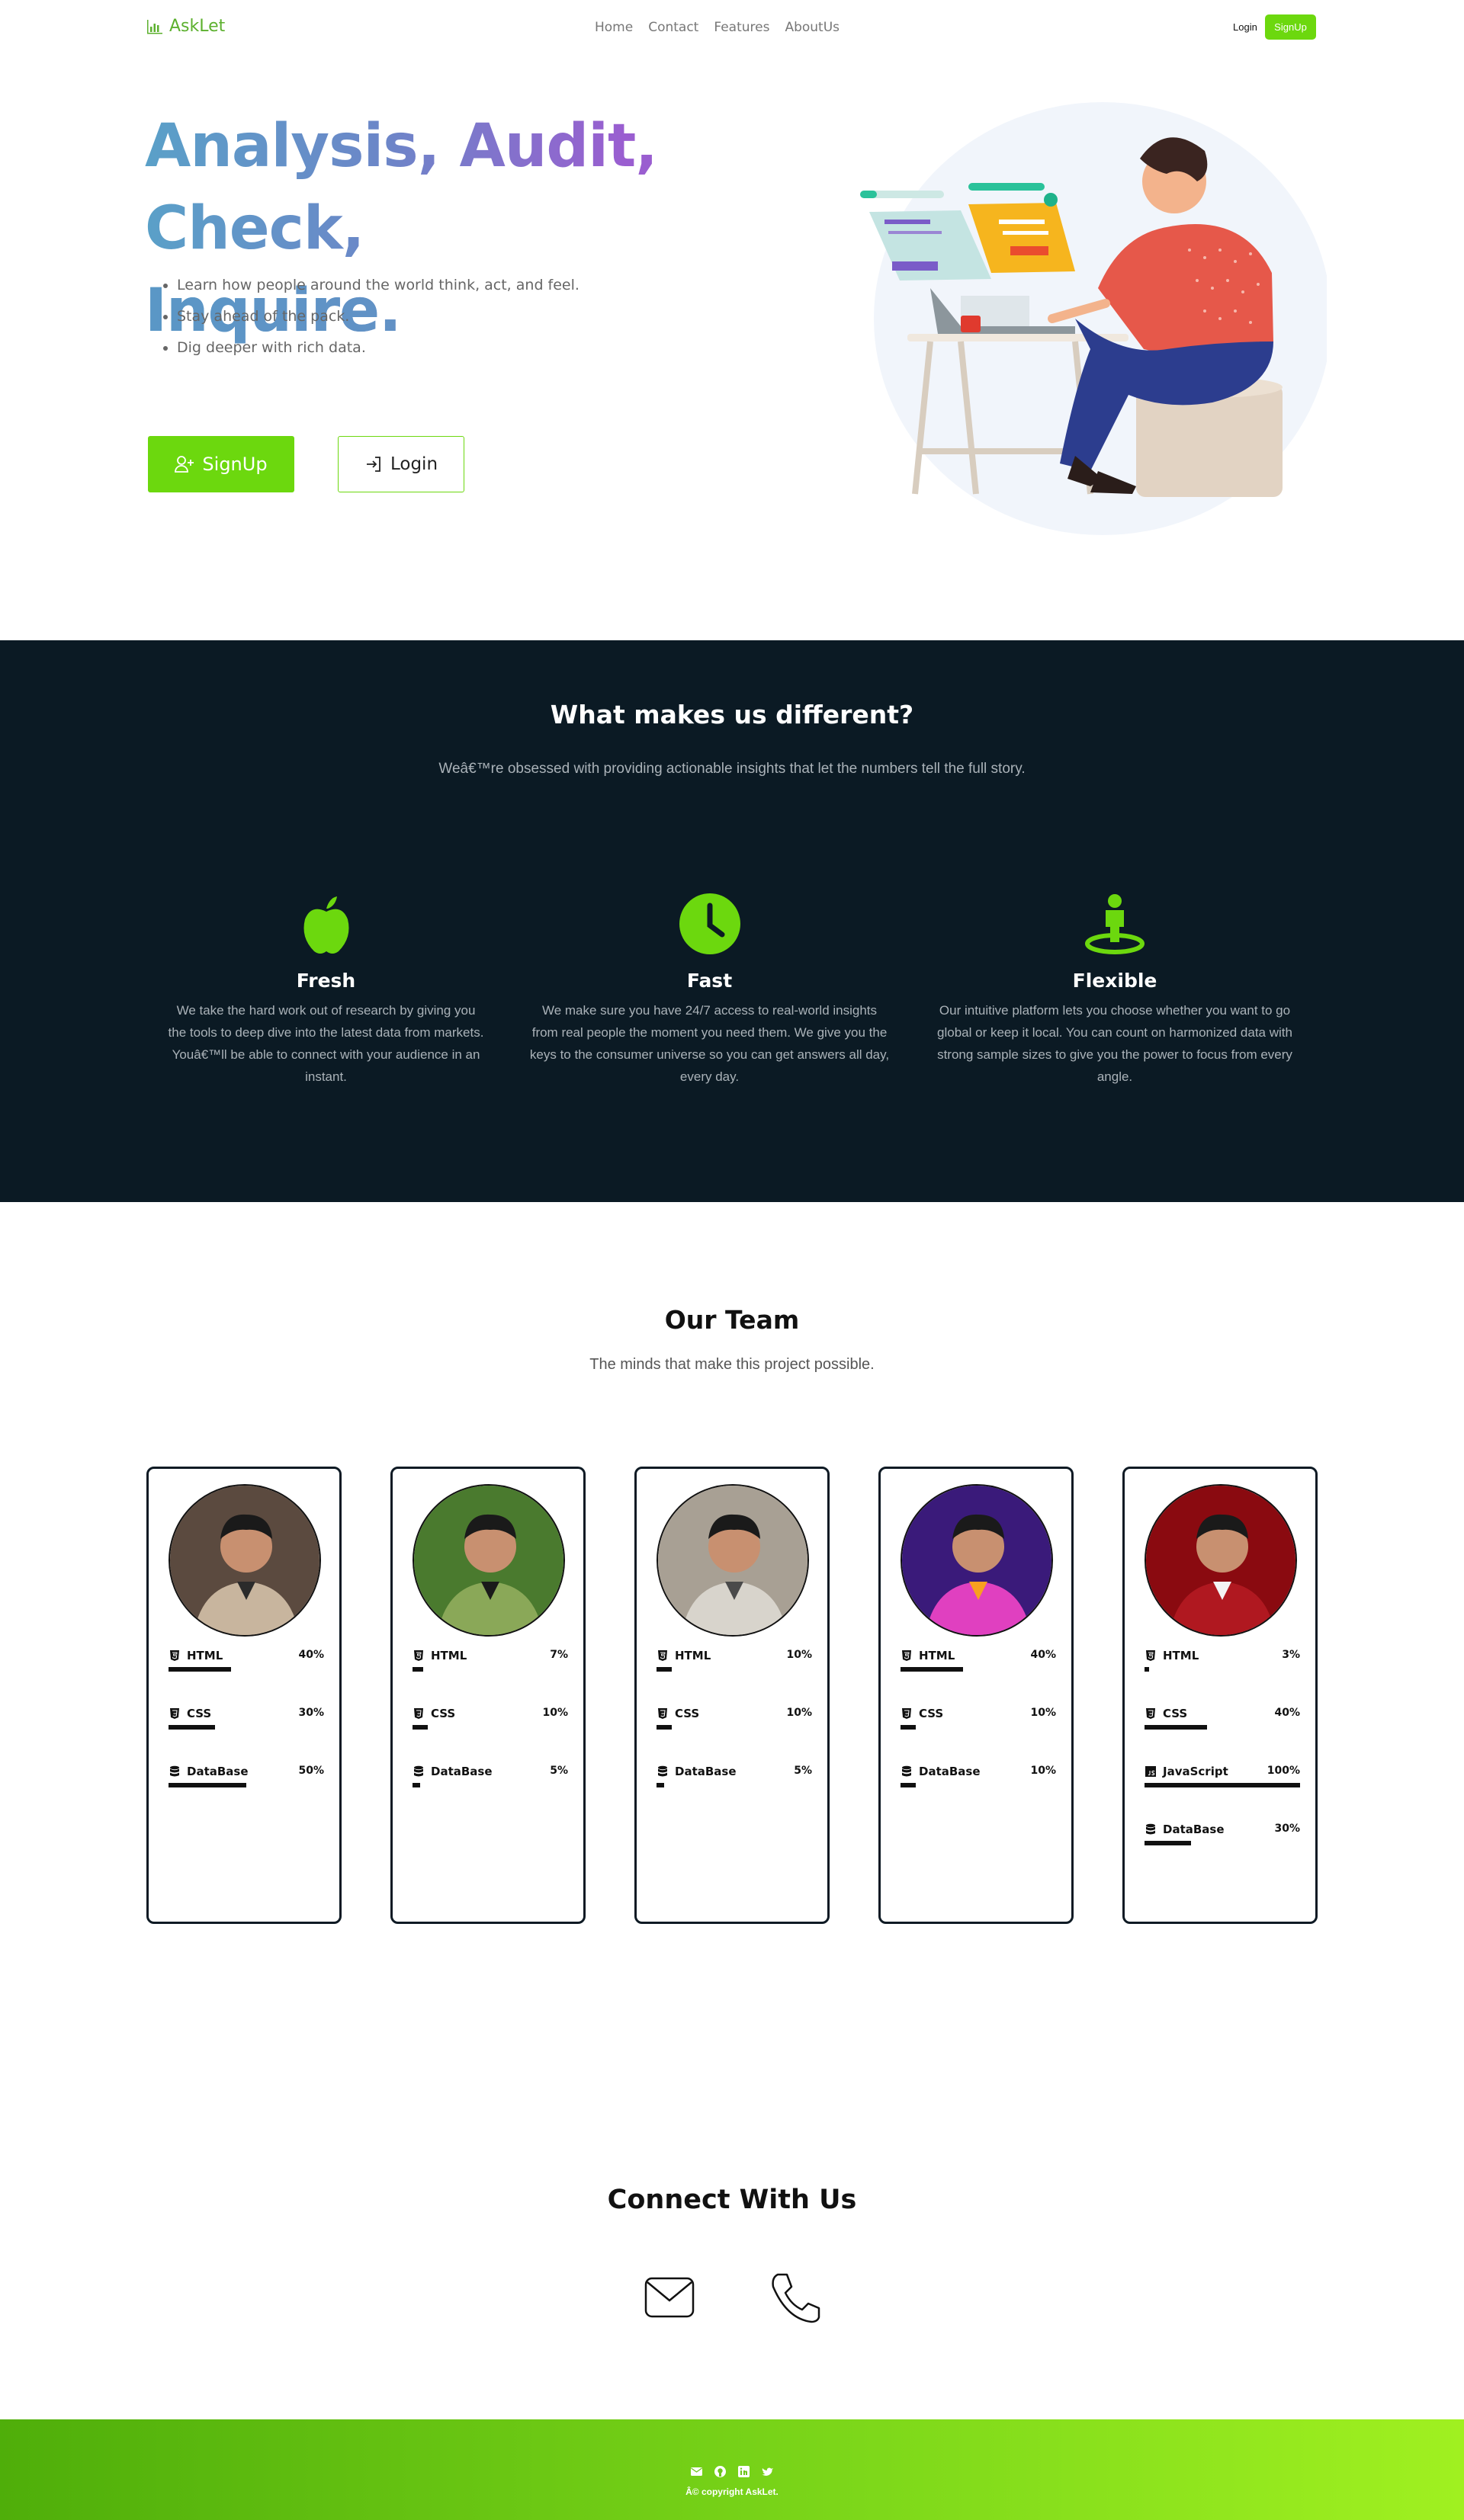 This screenshot has height=2520, width=1464. What do you see at coordinates (325, 925) in the screenshot?
I see `apple-icon` at bounding box center [325, 925].